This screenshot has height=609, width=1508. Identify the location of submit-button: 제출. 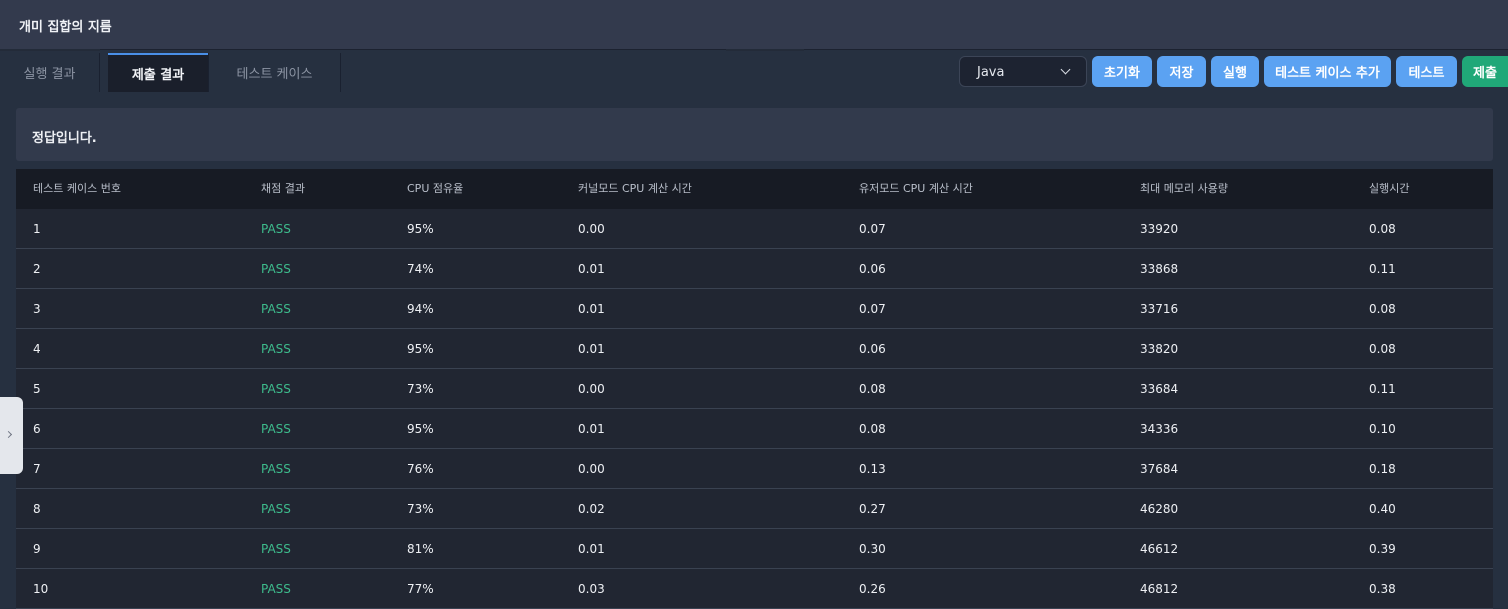
(1485, 71).